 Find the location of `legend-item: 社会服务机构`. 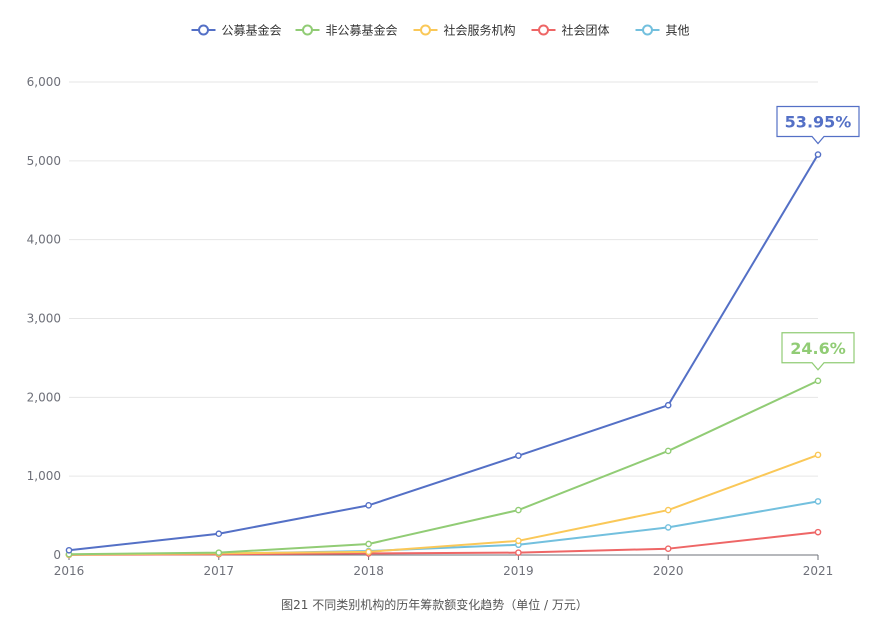

legend-item: 社会服务机构 is located at coordinates (464, 30).